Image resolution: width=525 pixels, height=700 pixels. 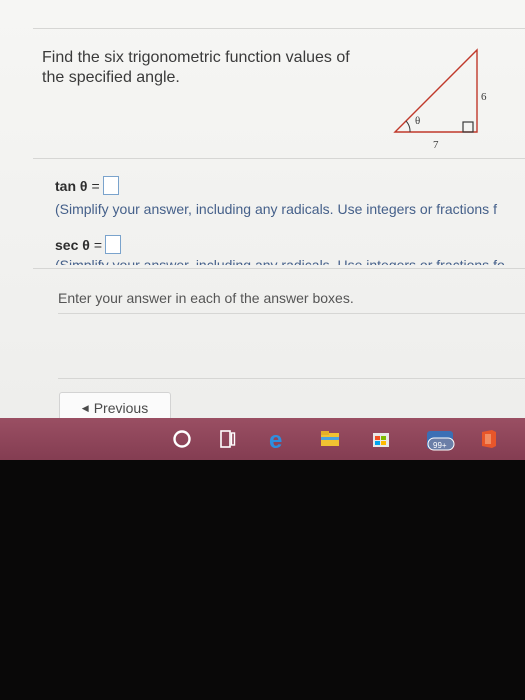 I want to click on task-view-icon, so click(x=228, y=439).